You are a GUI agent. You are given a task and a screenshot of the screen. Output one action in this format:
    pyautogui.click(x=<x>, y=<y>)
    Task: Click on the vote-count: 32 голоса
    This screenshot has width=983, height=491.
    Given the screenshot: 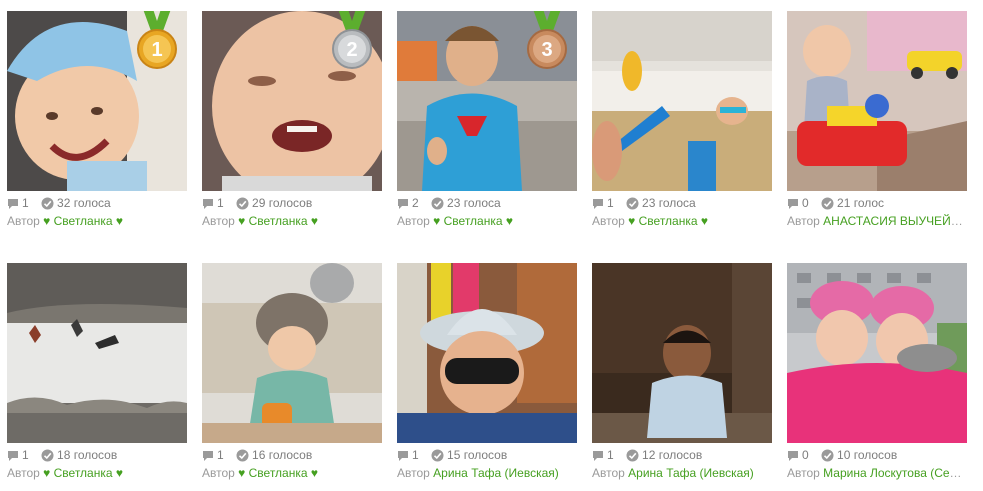 What is the action you would take?
    pyautogui.click(x=76, y=203)
    